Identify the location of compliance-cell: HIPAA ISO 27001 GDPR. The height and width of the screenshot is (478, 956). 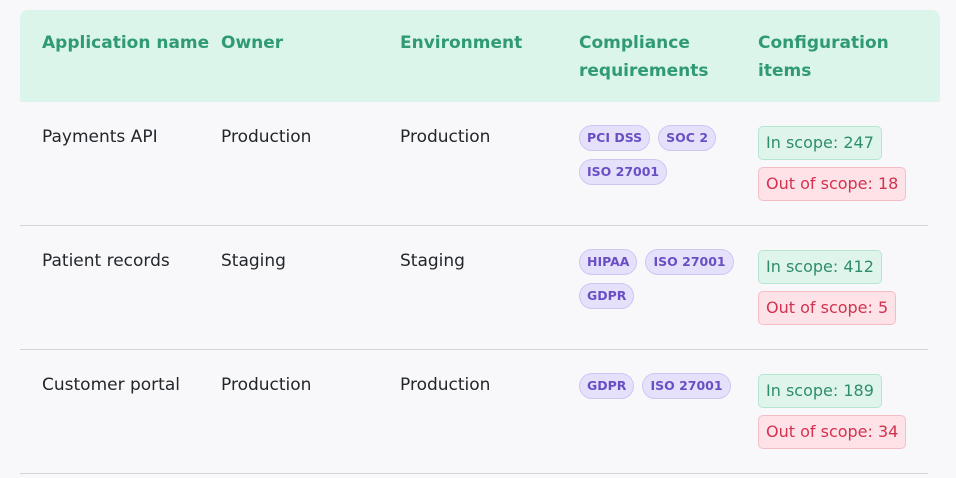
(668, 299).